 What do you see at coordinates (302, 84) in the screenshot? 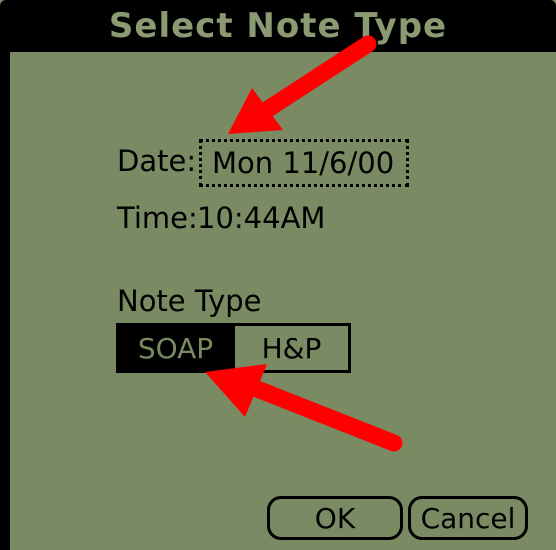
I see `arrow-to-date-icon` at bounding box center [302, 84].